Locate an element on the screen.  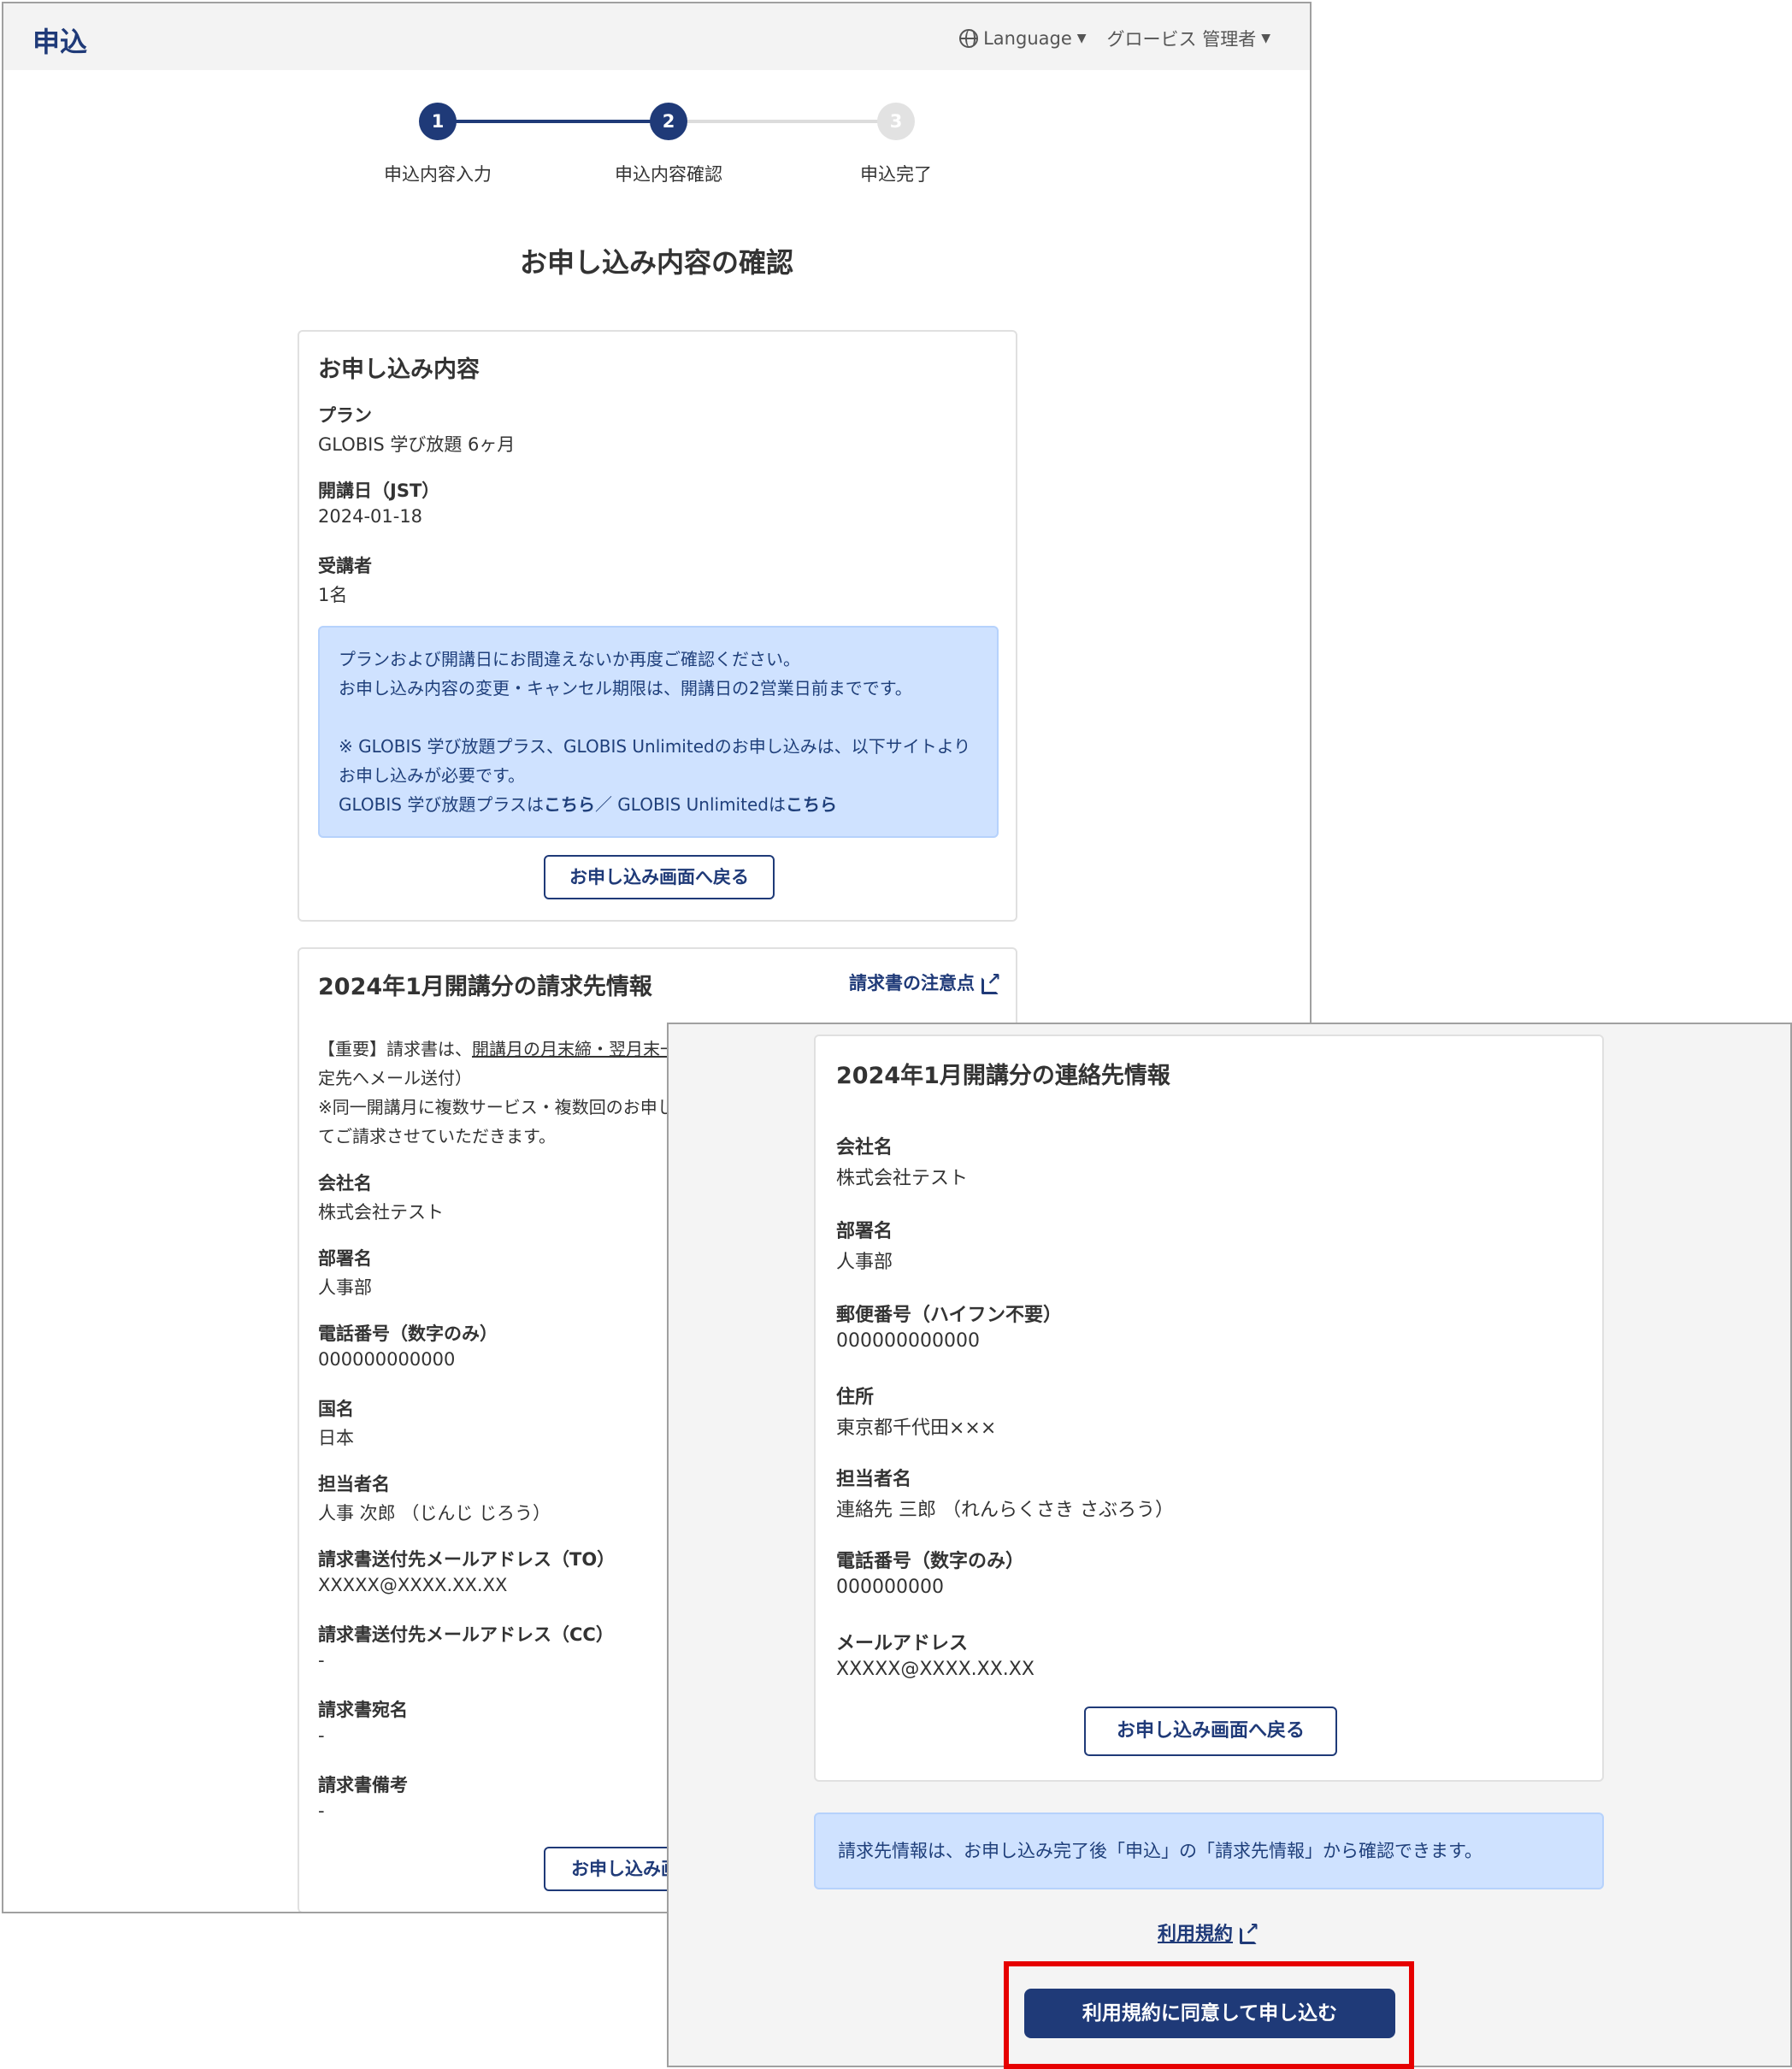
billing-company-value: 株式会社テスト is located at coordinates (381, 1213).